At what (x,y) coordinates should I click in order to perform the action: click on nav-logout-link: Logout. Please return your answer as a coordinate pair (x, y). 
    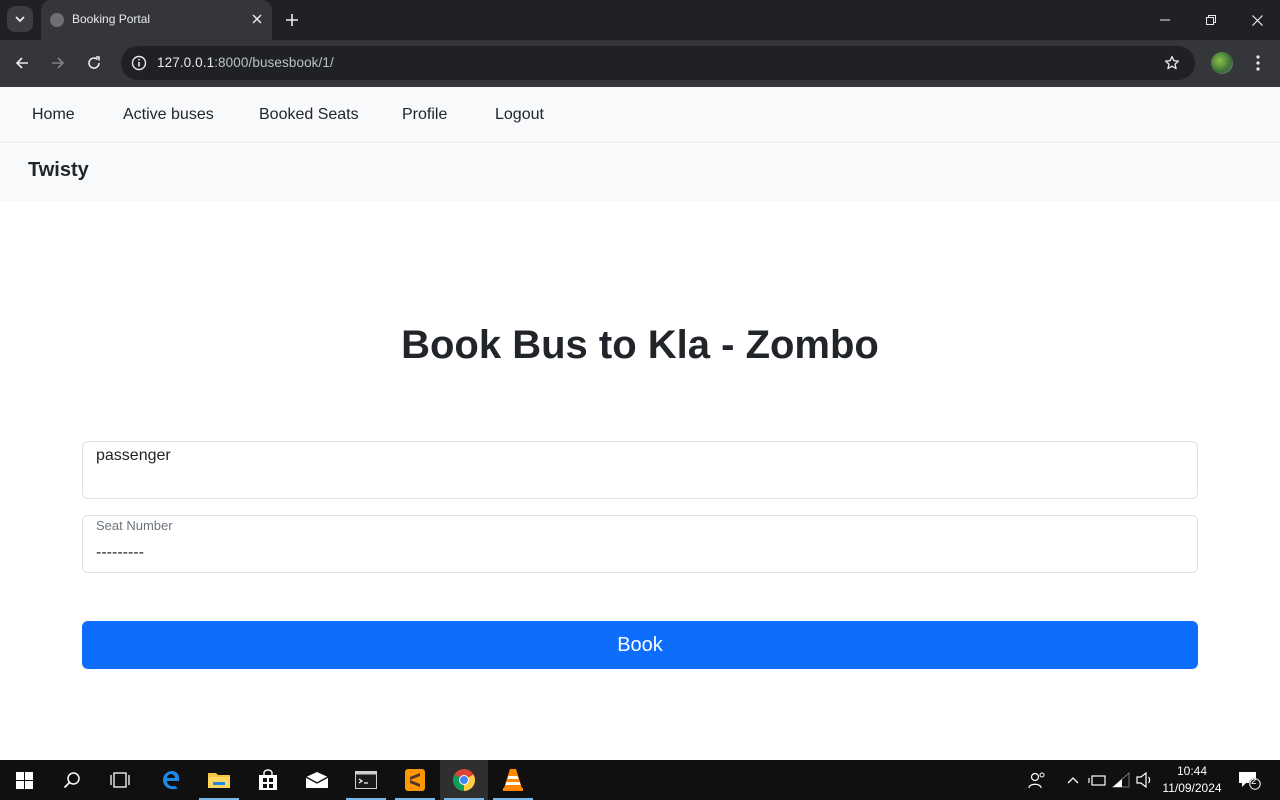
    Looking at the image, I should click on (519, 115).